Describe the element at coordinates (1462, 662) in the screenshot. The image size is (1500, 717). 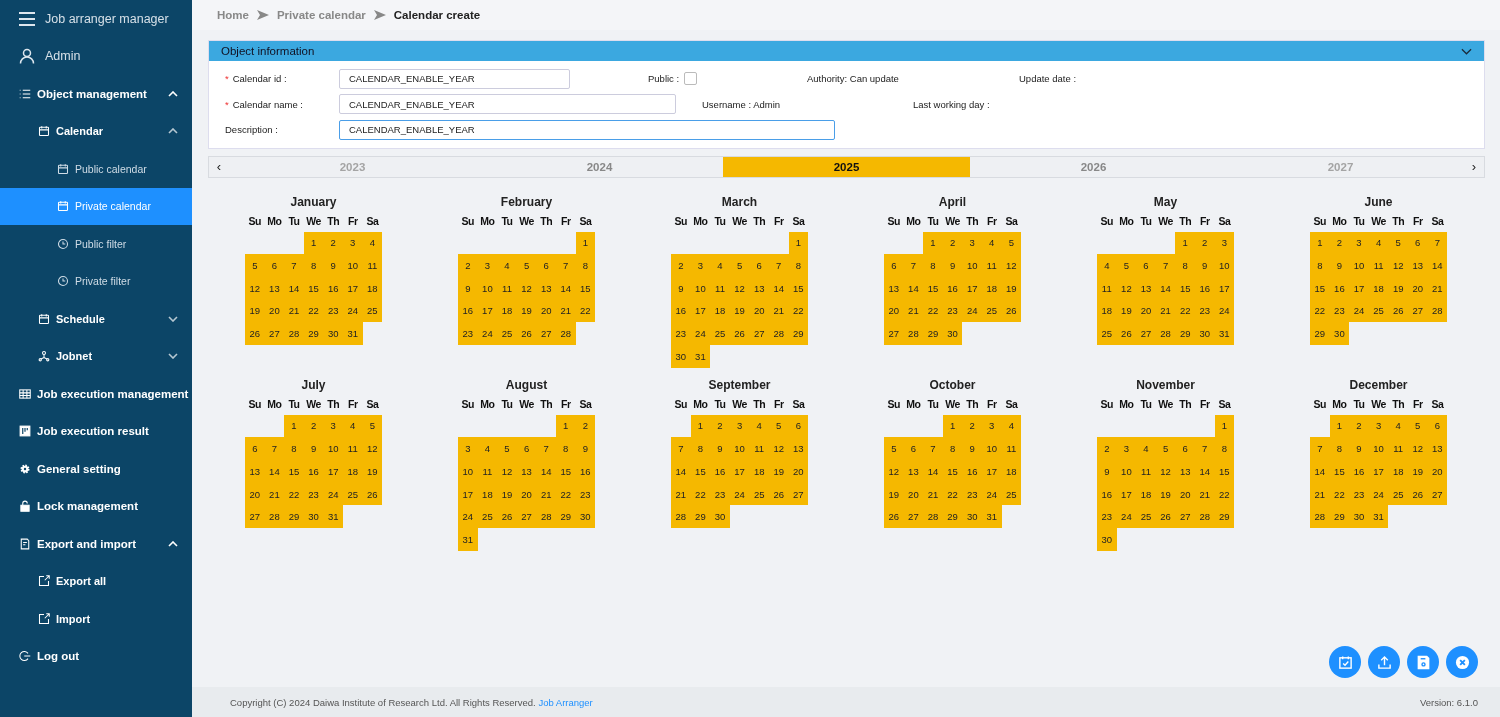
I see `close-button` at that location.